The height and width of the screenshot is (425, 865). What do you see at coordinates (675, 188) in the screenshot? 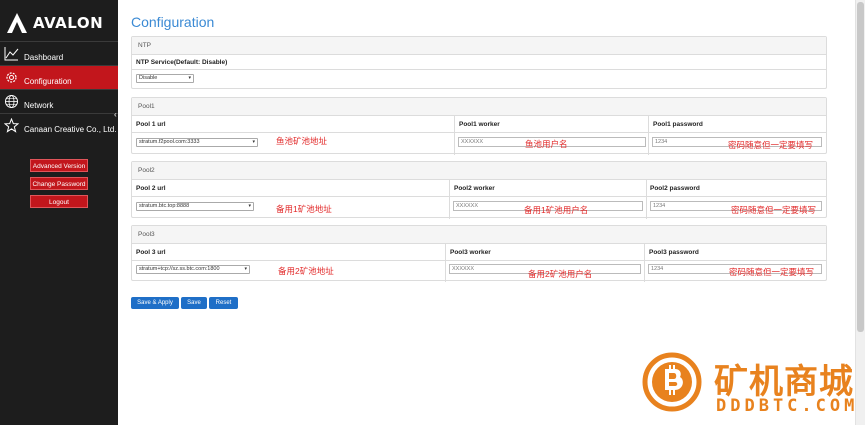
I see `pool2-password-header: Pool2 password` at bounding box center [675, 188].